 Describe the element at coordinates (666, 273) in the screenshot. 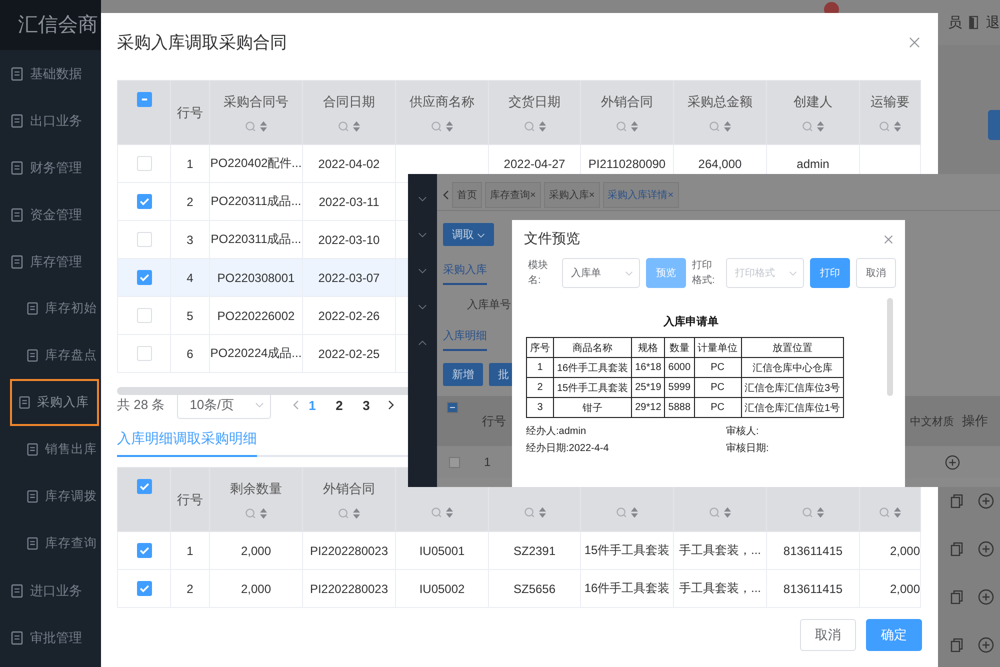

I see `preview-button: 预览` at that location.